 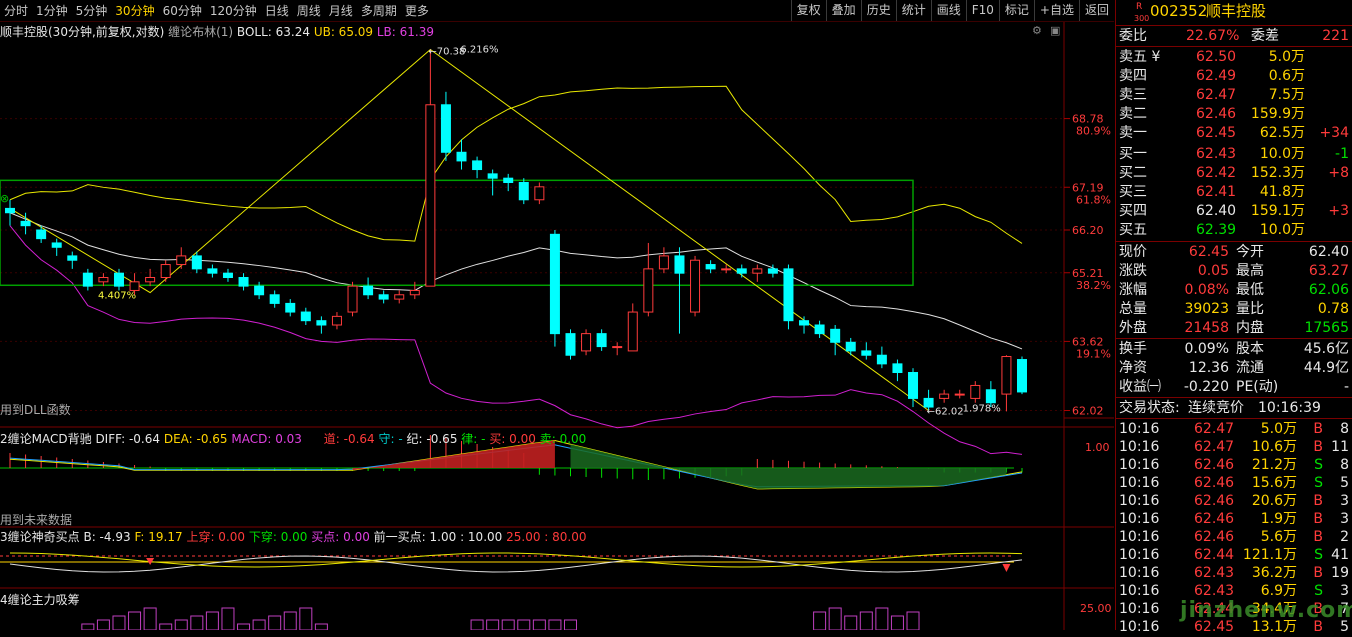 I want to click on stat-label: 净资, so click(x=1133, y=368).